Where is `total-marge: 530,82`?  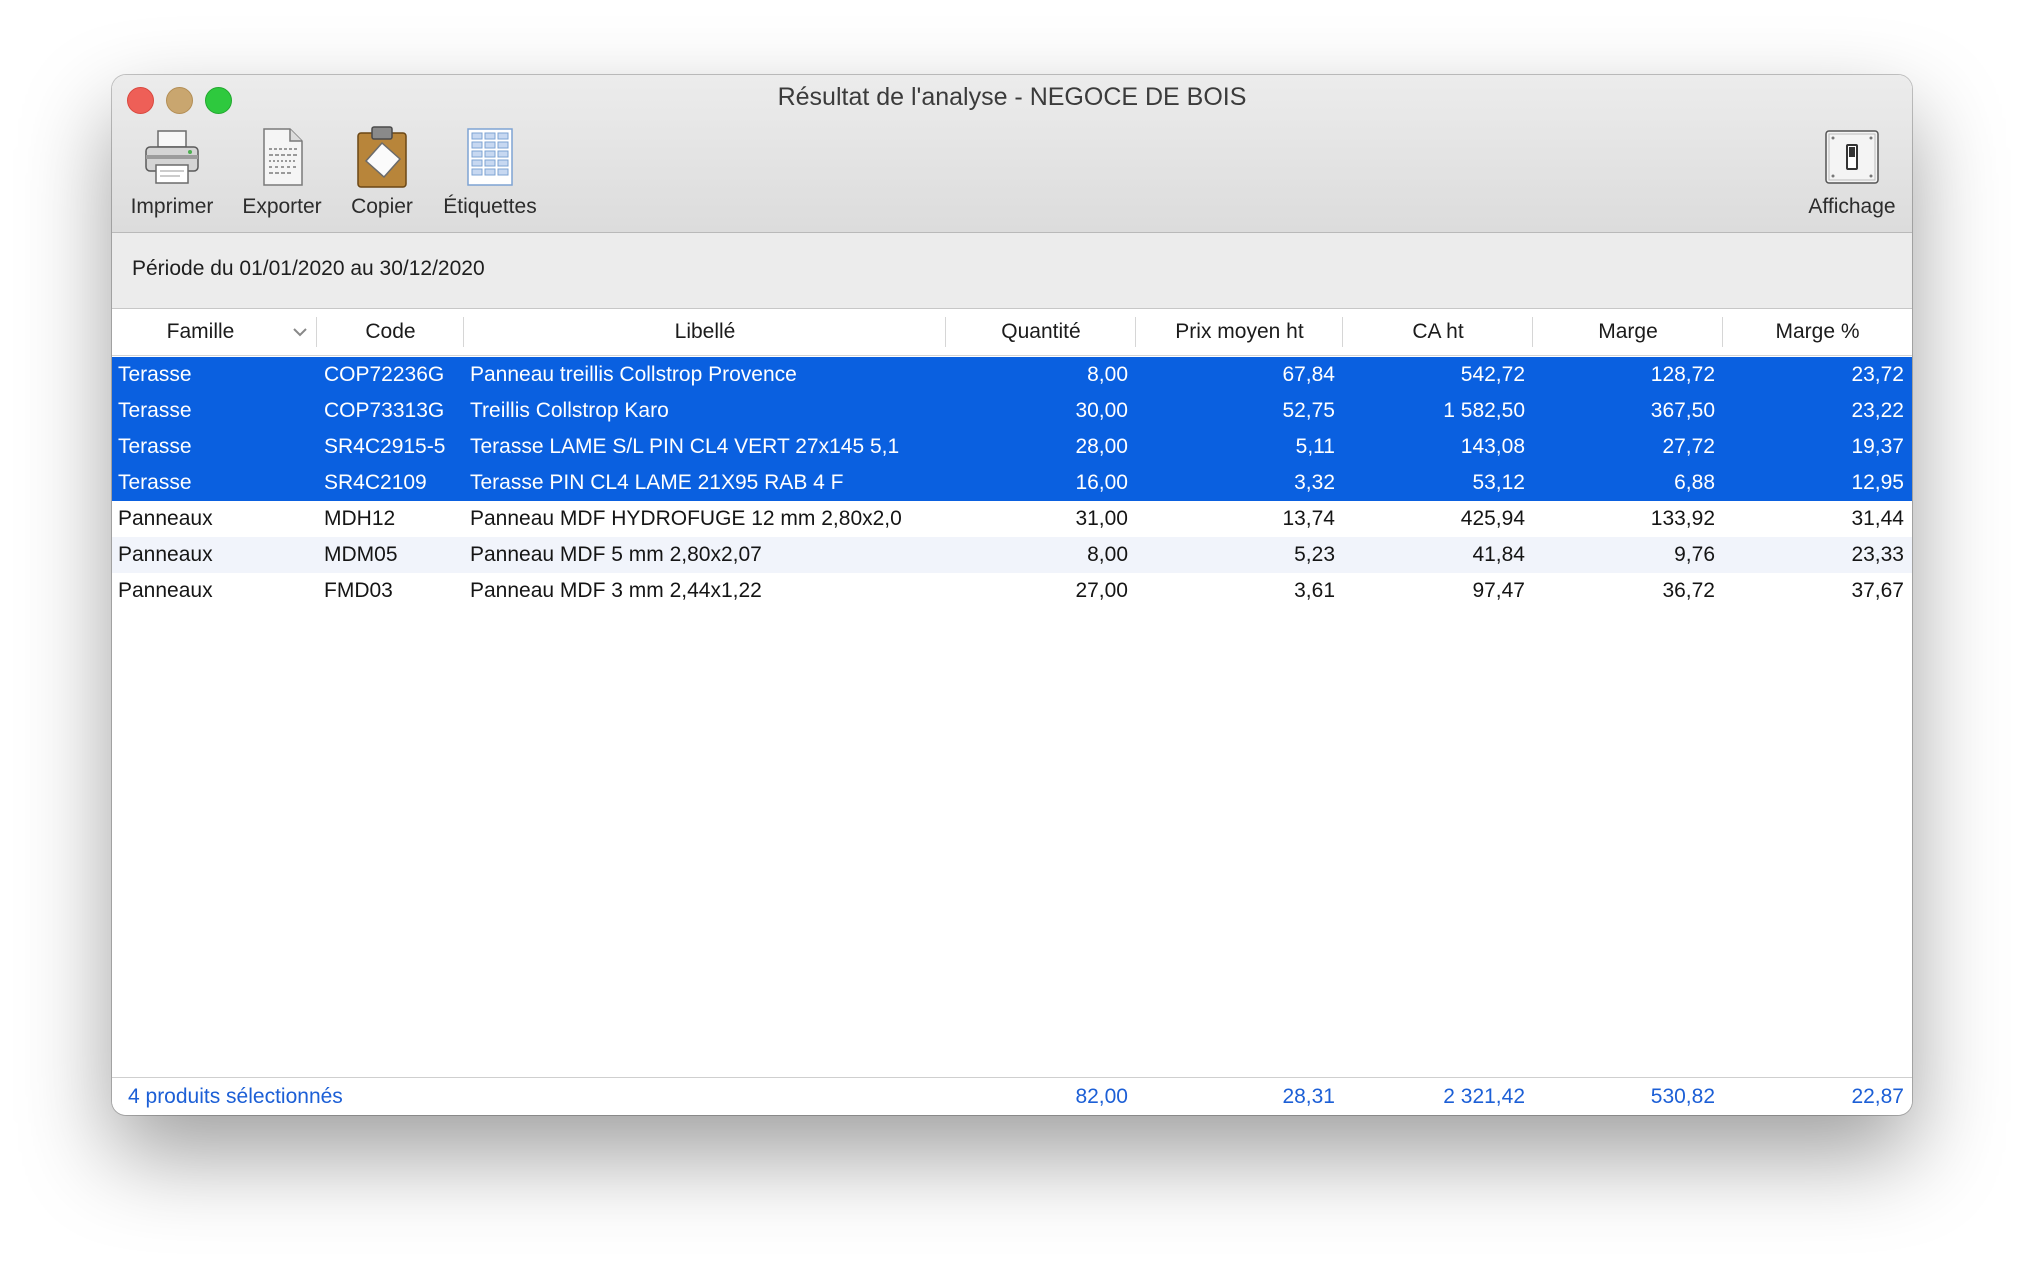 total-marge: 530,82 is located at coordinates (1682, 1096).